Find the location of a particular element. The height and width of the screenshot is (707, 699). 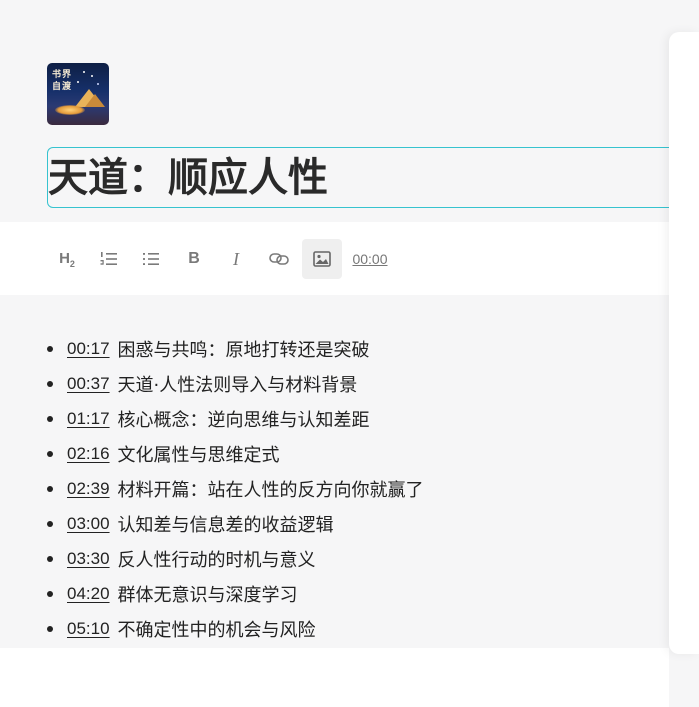

italic-icon: I is located at coordinates (236, 258).